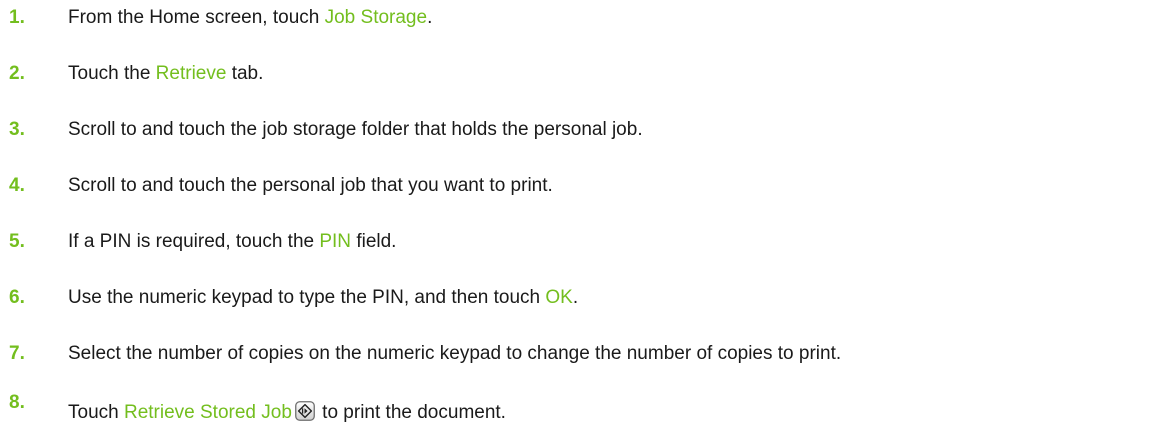 This screenshot has height=431, width=1162. Describe the element at coordinates (17, 17) in the screenshot. I see `step-number: 1.` at that location.